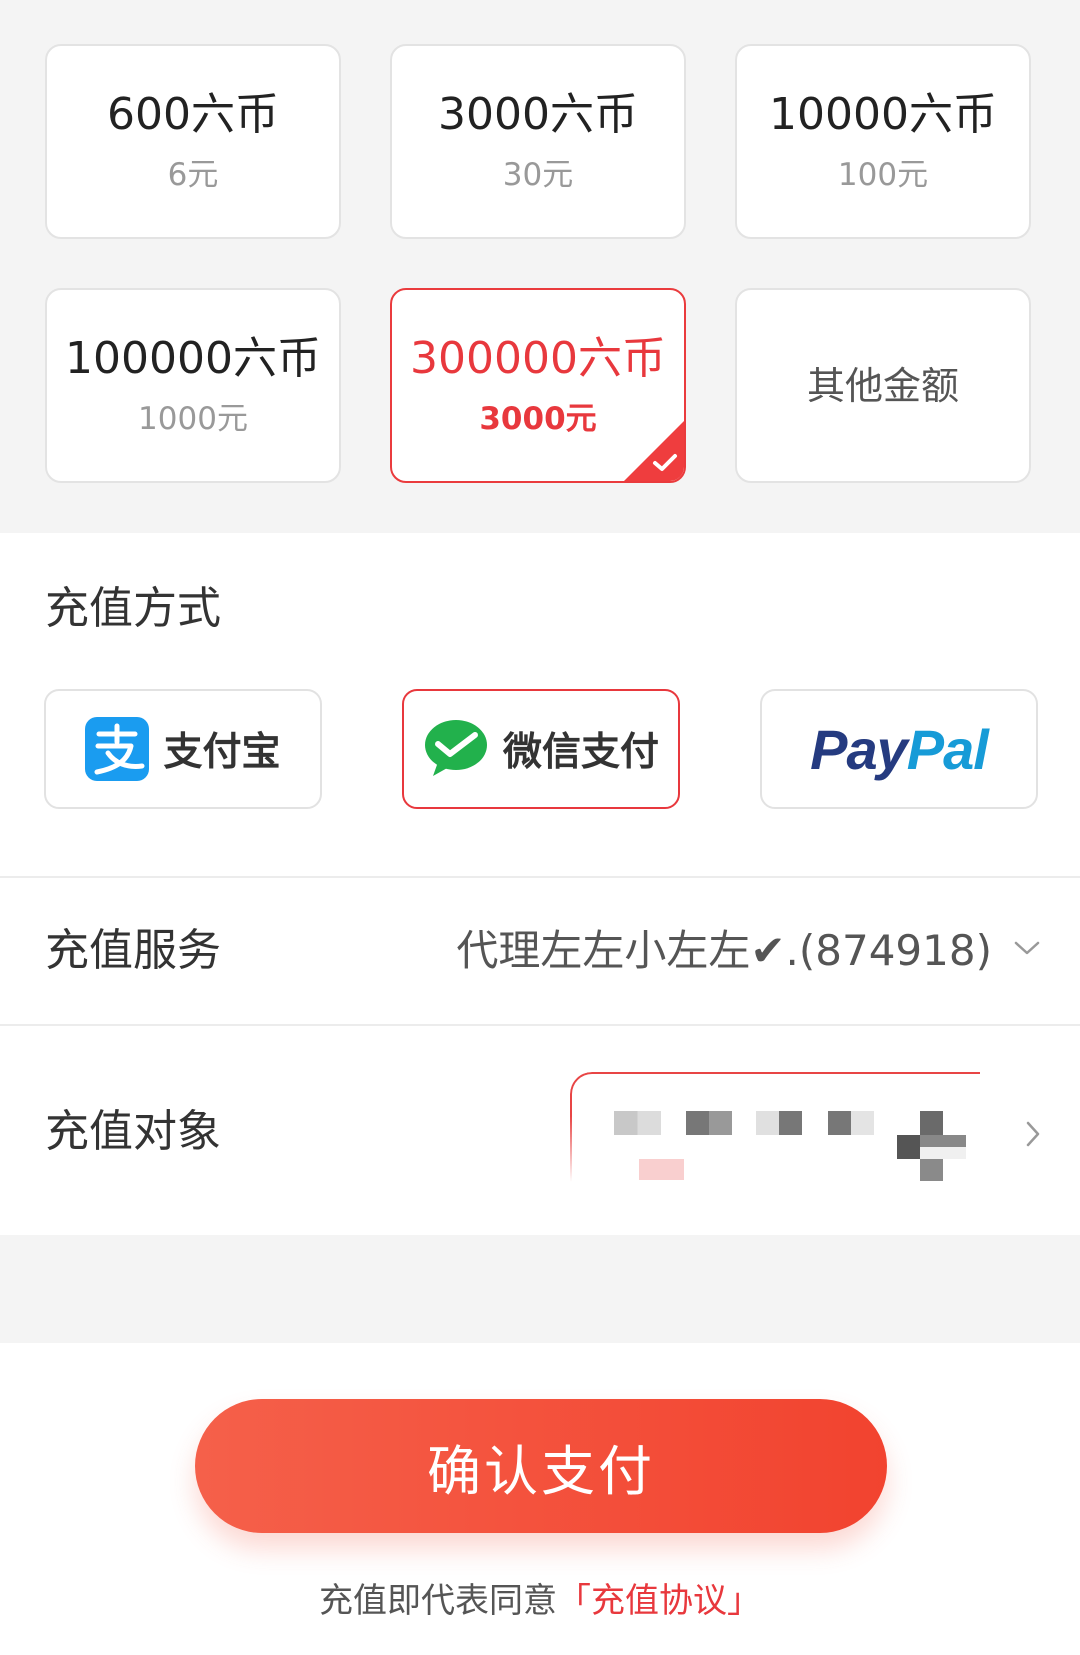 Image resolution: width=1080 pixels, height=1655 pixels. Describe the element at coordinates (193, 174) in the screenshot. I see `package-price: 6元` at that location.